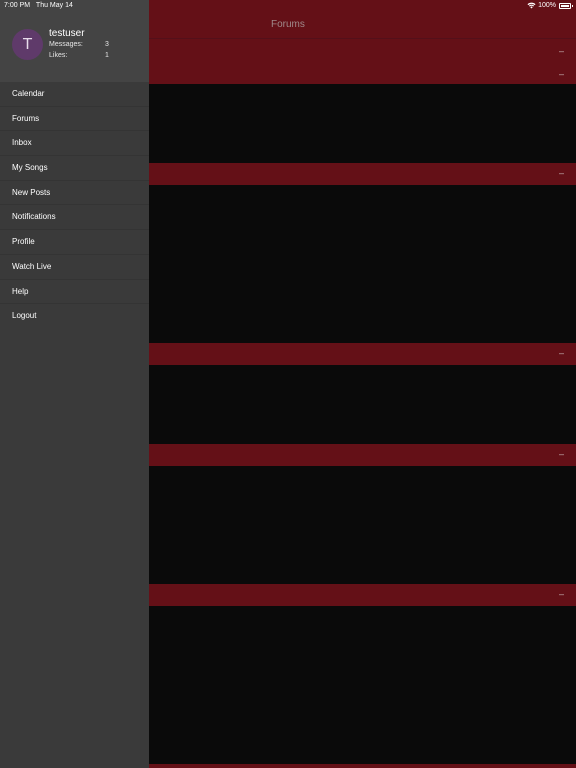  I want to click on profile-header: T testuser Messages: 3 Likes: 1, so click(74, 41).